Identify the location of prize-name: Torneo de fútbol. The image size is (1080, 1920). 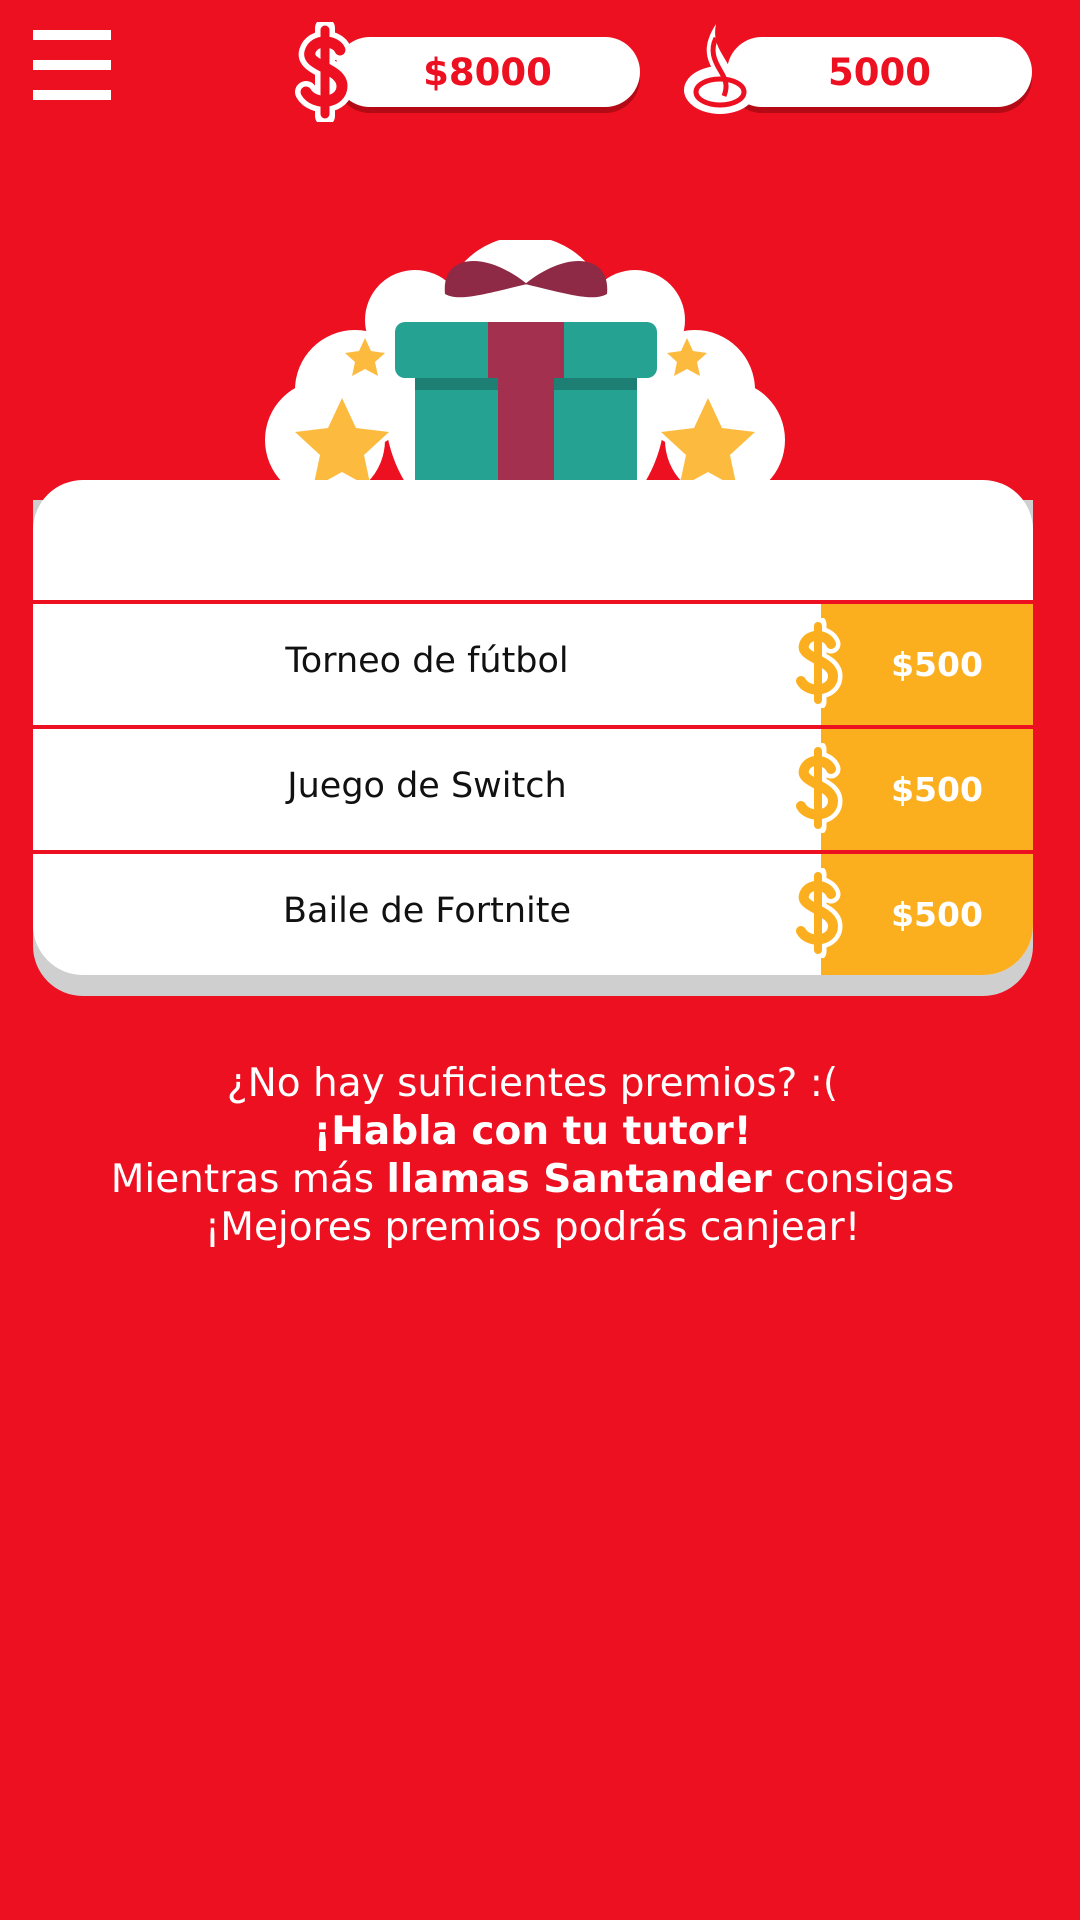
(427, 660).